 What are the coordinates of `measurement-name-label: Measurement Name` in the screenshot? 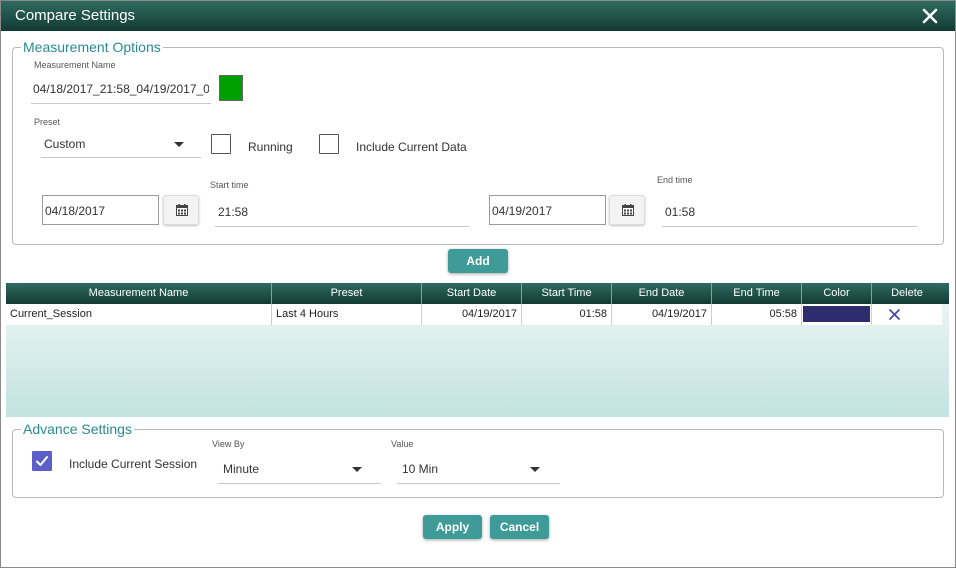 It's located at (75, 65).